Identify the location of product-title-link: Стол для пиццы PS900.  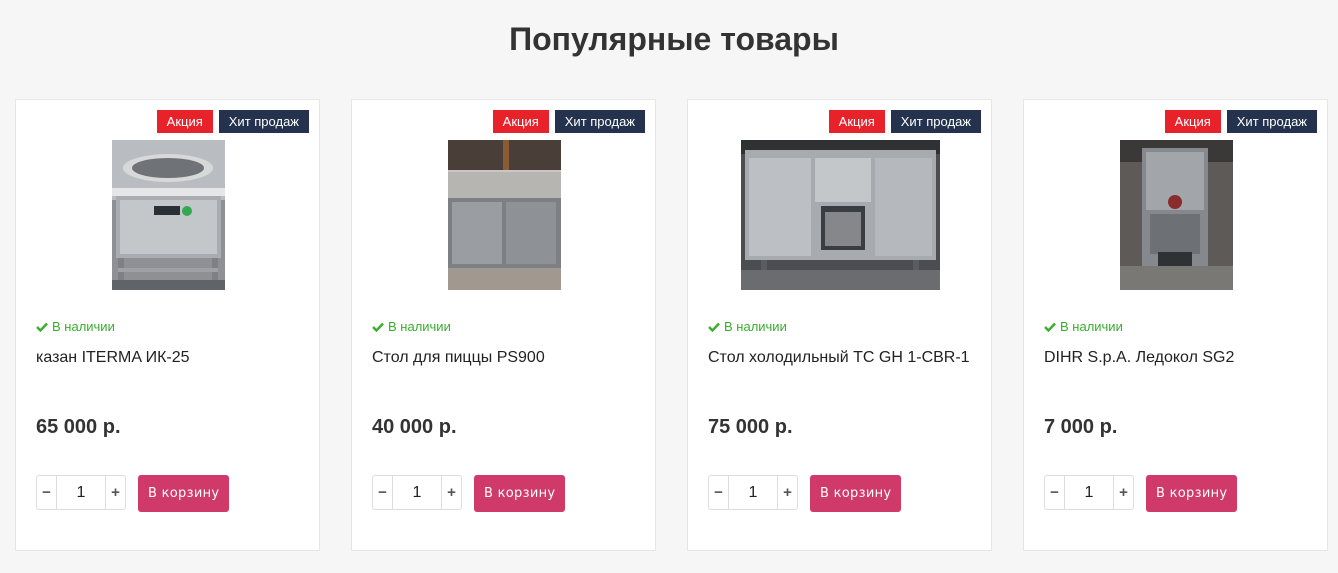
(512, 358).